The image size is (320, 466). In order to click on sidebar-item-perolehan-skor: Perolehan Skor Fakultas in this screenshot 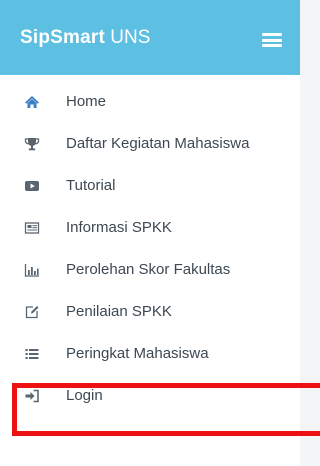, I will do `click(150, 270)`.